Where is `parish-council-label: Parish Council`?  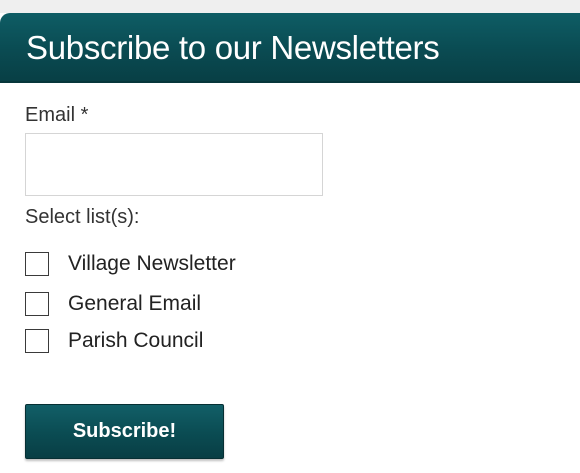 parish-council-label: Parish Council is located at coordinates (136, 340).